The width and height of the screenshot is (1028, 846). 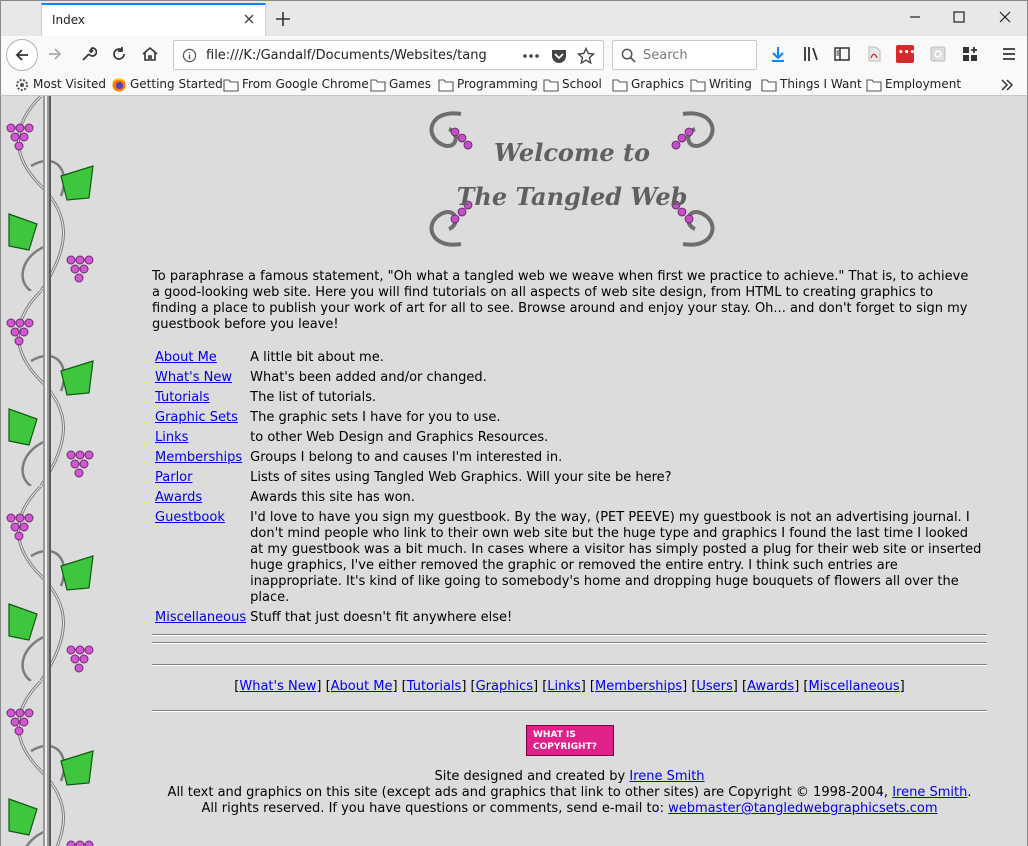 I want to click on footer-designed-by: Site designed and created by Irene Smith, so click(x=569, y=777).